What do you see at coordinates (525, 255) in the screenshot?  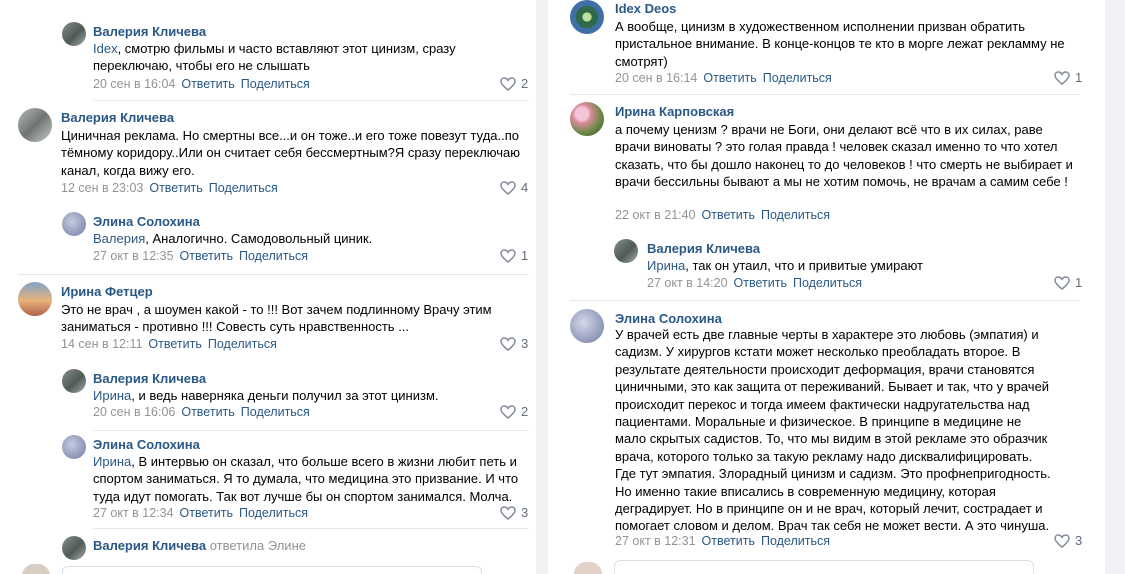 I see `like-count: 1` at bounding box center [525, 255].